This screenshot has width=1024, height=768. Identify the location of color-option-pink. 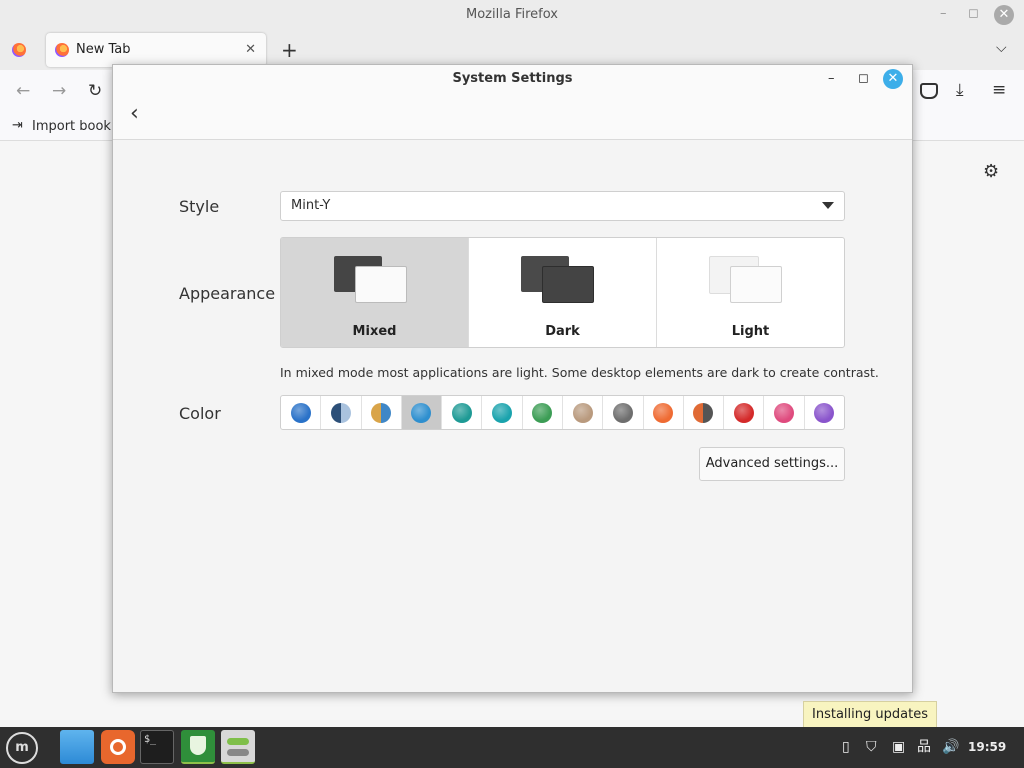
(784, 412).